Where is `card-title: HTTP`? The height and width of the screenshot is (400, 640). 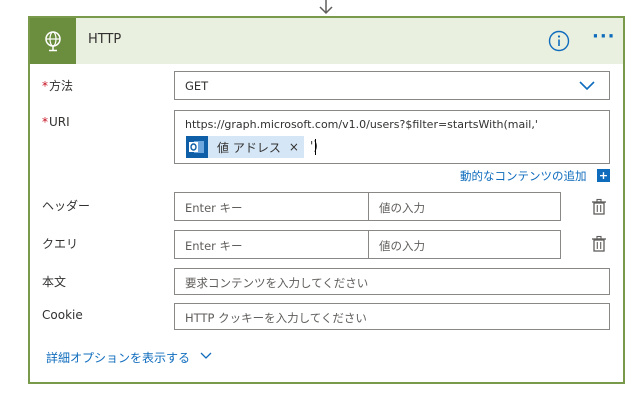 card-title: HTTP is located at coordinates (105, 39).